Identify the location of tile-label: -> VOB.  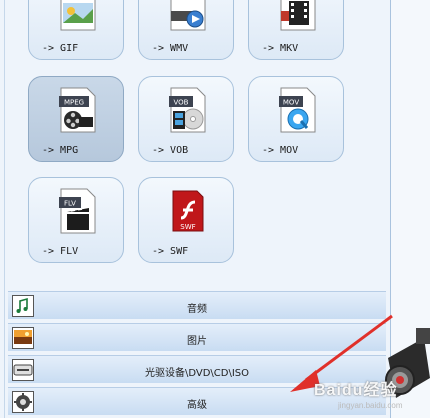
(170, 150).